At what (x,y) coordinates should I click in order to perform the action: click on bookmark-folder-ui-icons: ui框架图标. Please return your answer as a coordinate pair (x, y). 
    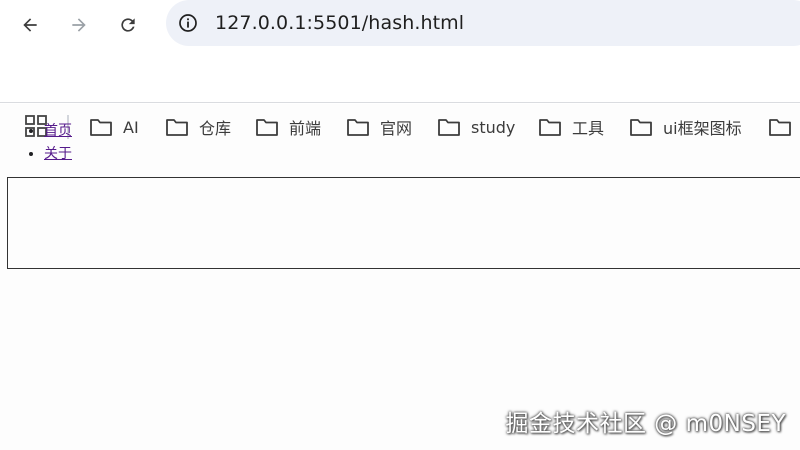
    Looking at the image, I should click on (685, 127).